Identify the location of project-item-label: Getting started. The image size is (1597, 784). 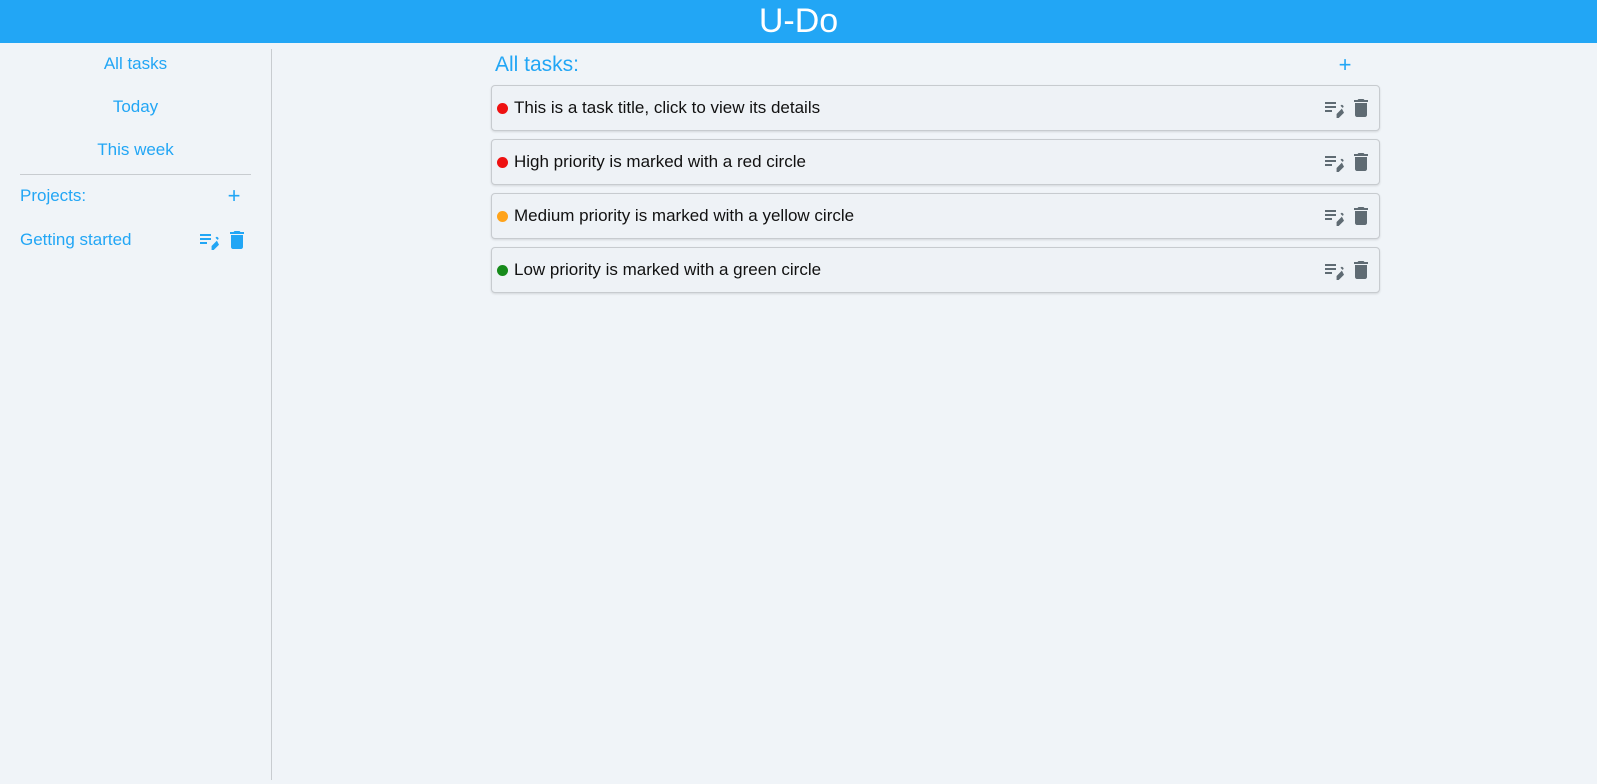
(76, 240).